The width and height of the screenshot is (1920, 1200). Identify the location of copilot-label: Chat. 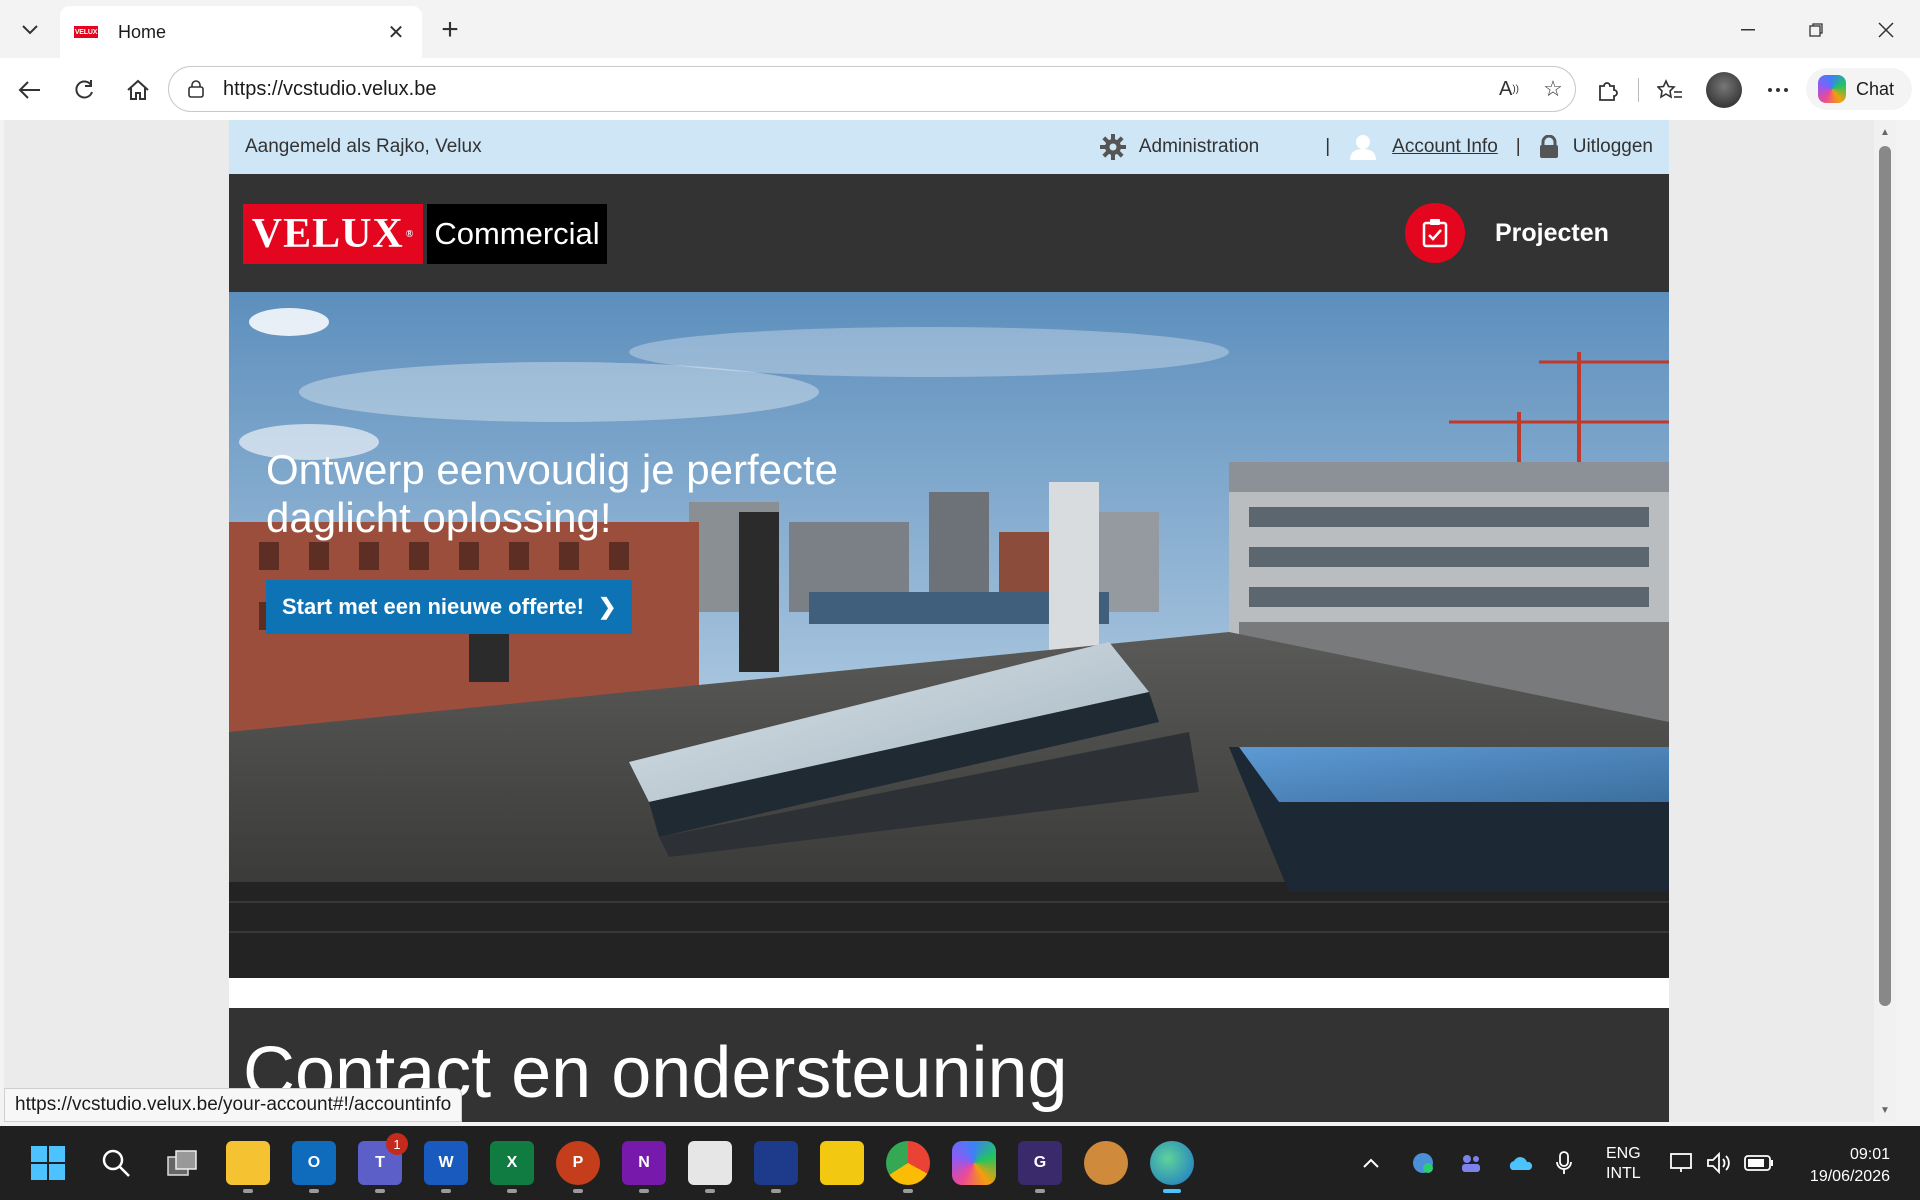
(1875, 88).